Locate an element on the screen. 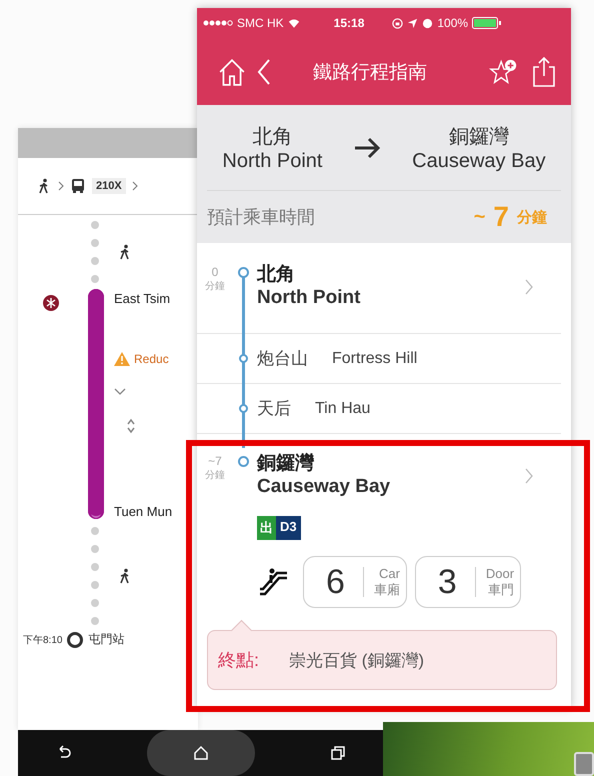 The image size is (594, 776). station-name: Causeway Bay is located at coordinates (324, 487).